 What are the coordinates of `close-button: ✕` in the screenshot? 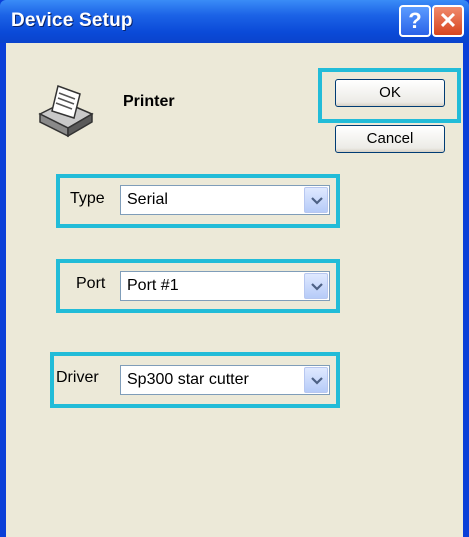 It's located at (448, 21).